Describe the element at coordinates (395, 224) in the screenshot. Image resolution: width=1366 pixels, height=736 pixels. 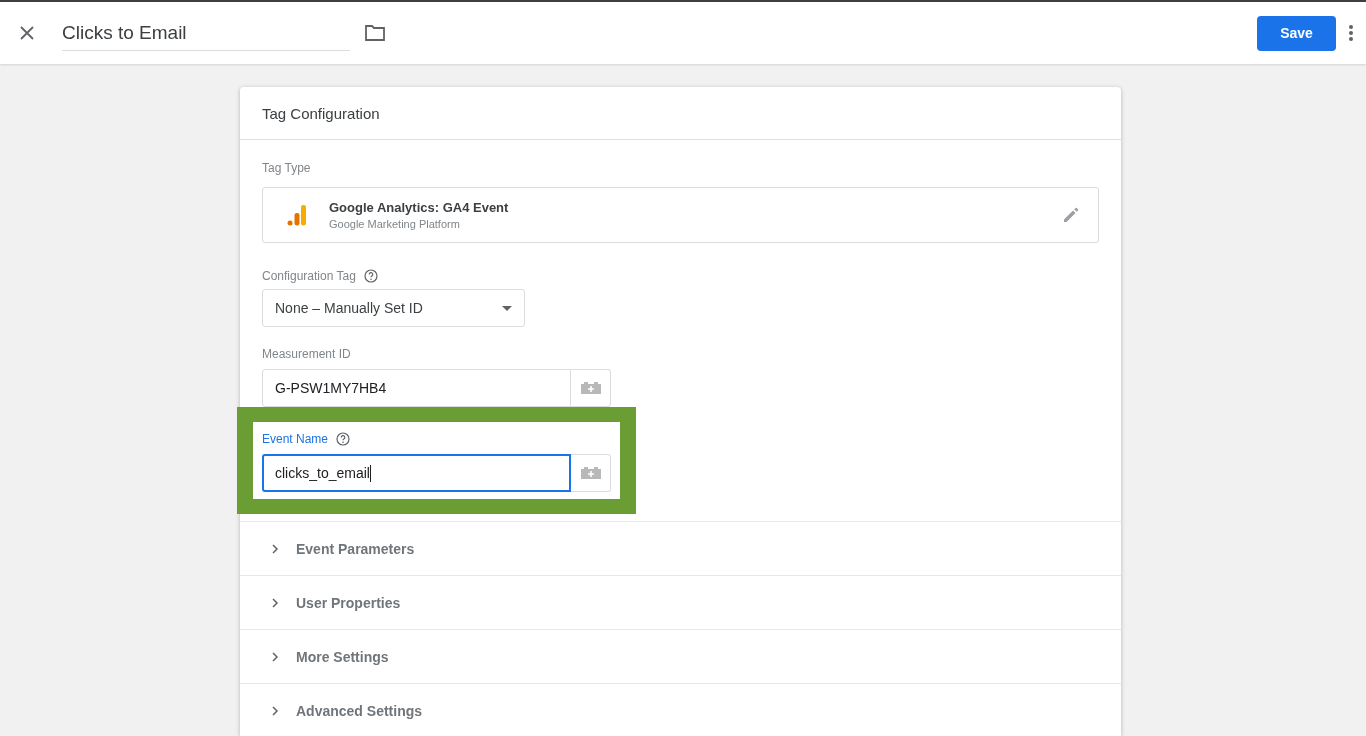
I see `tag-type-vendor: Google Marketing Platform` at that location.